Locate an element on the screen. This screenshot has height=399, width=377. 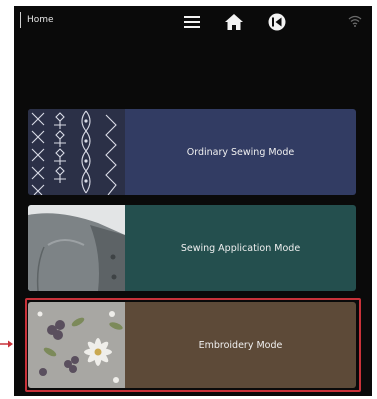
stitch-pattern-thumbnail is located at coordinates (76, 152).